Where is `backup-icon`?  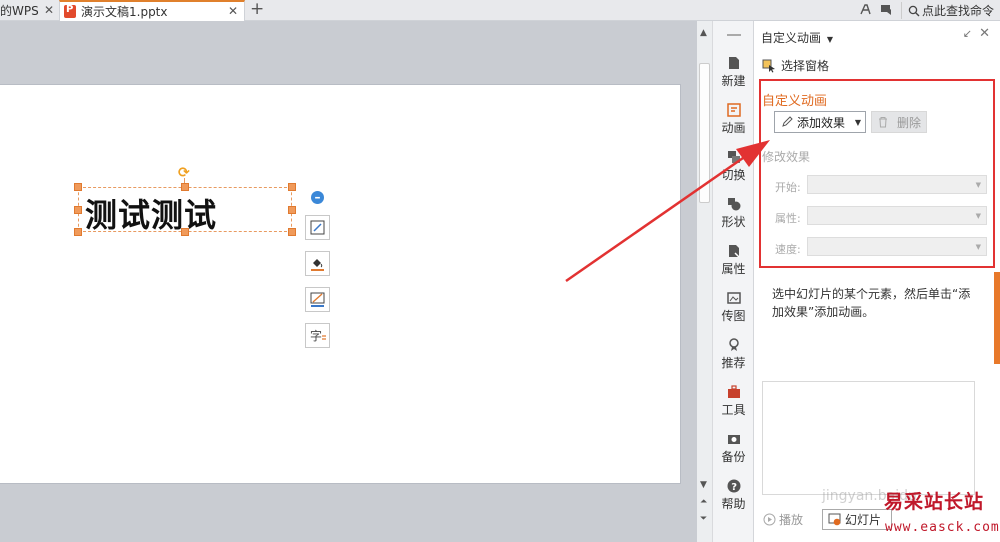
backup-icon is located at coordinates (733, 439).